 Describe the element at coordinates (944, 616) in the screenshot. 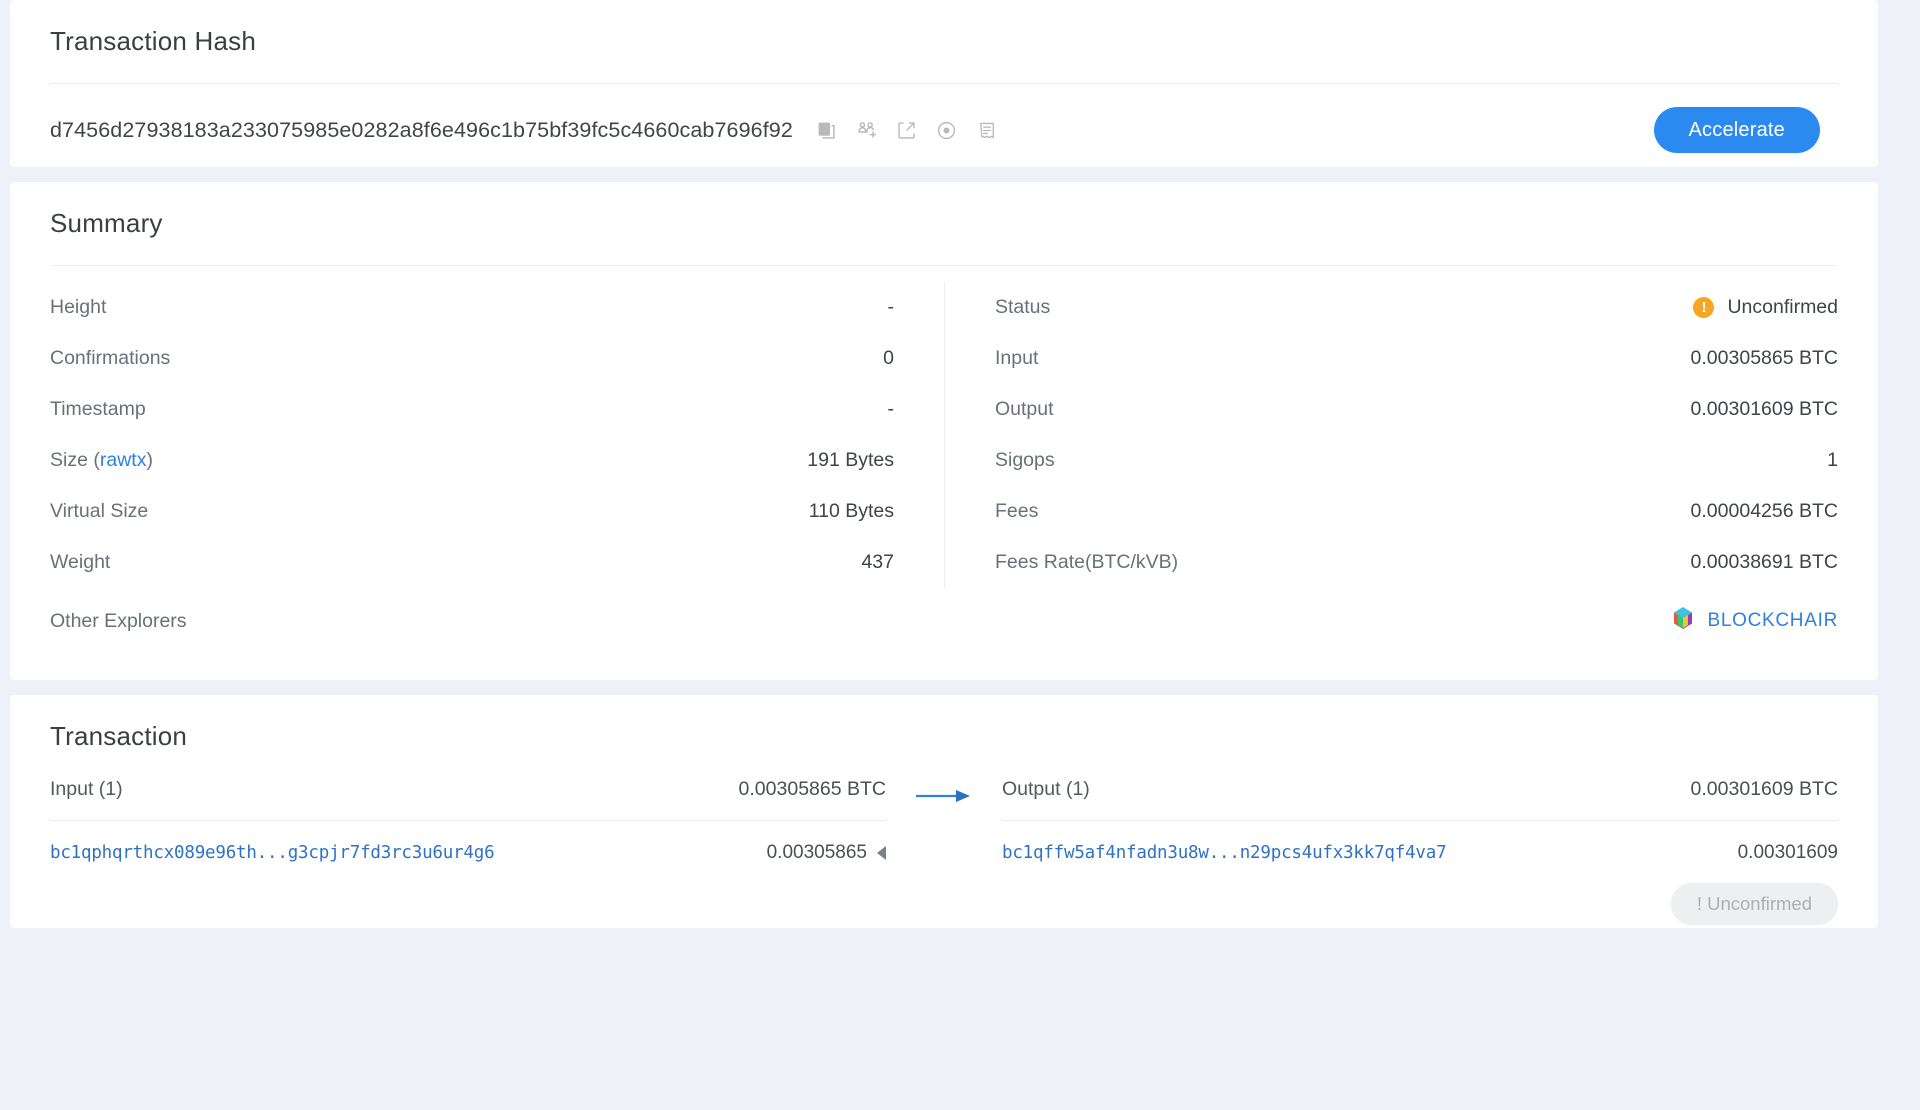

I see `other-explorers-row: Other Explorers BLOCKCHAIR` at that location.